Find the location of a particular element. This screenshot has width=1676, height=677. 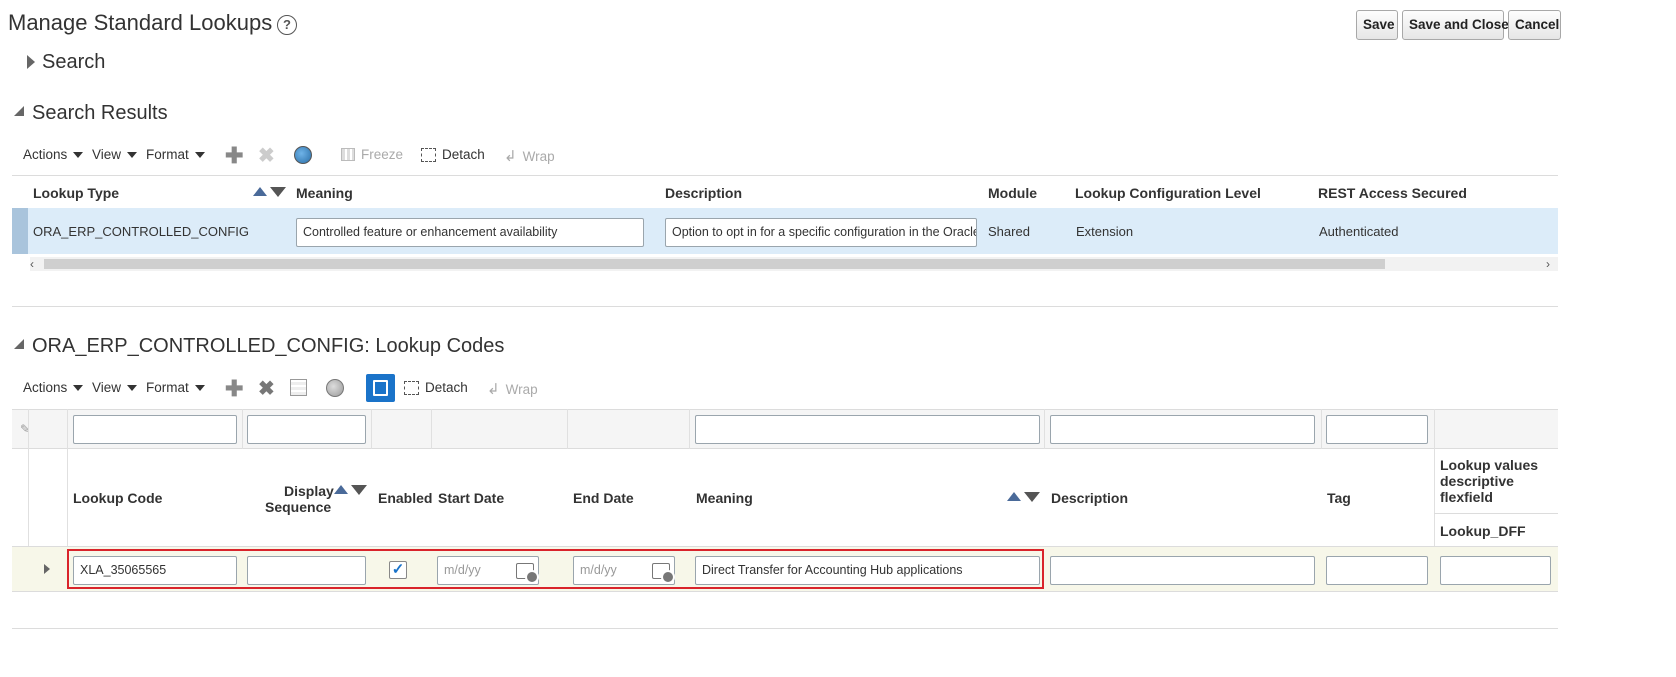

col-tag: Tag is located at coordinates (1339, 498).